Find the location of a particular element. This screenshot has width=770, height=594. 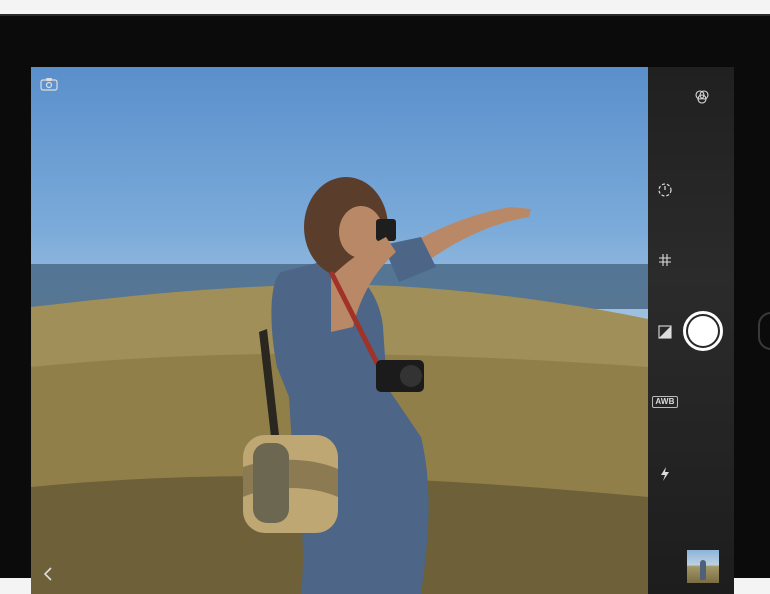

filters-icon is located at coordinates (702, 97).